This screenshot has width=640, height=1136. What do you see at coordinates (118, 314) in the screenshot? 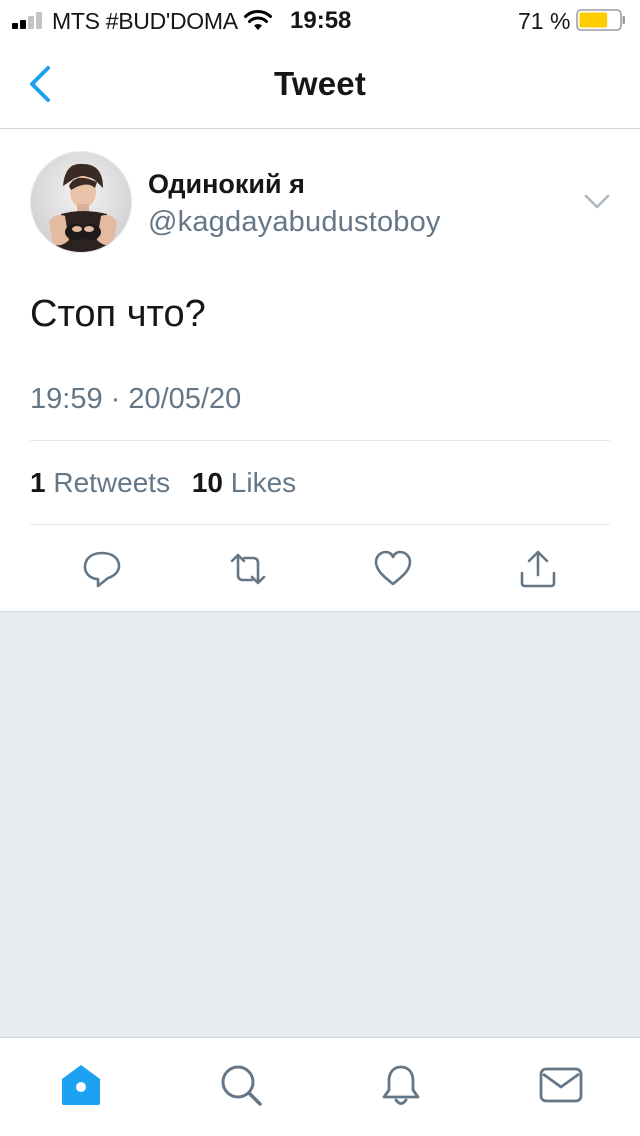
I see `tweet-text: Стоп что?` at bounding box center [118, 314].